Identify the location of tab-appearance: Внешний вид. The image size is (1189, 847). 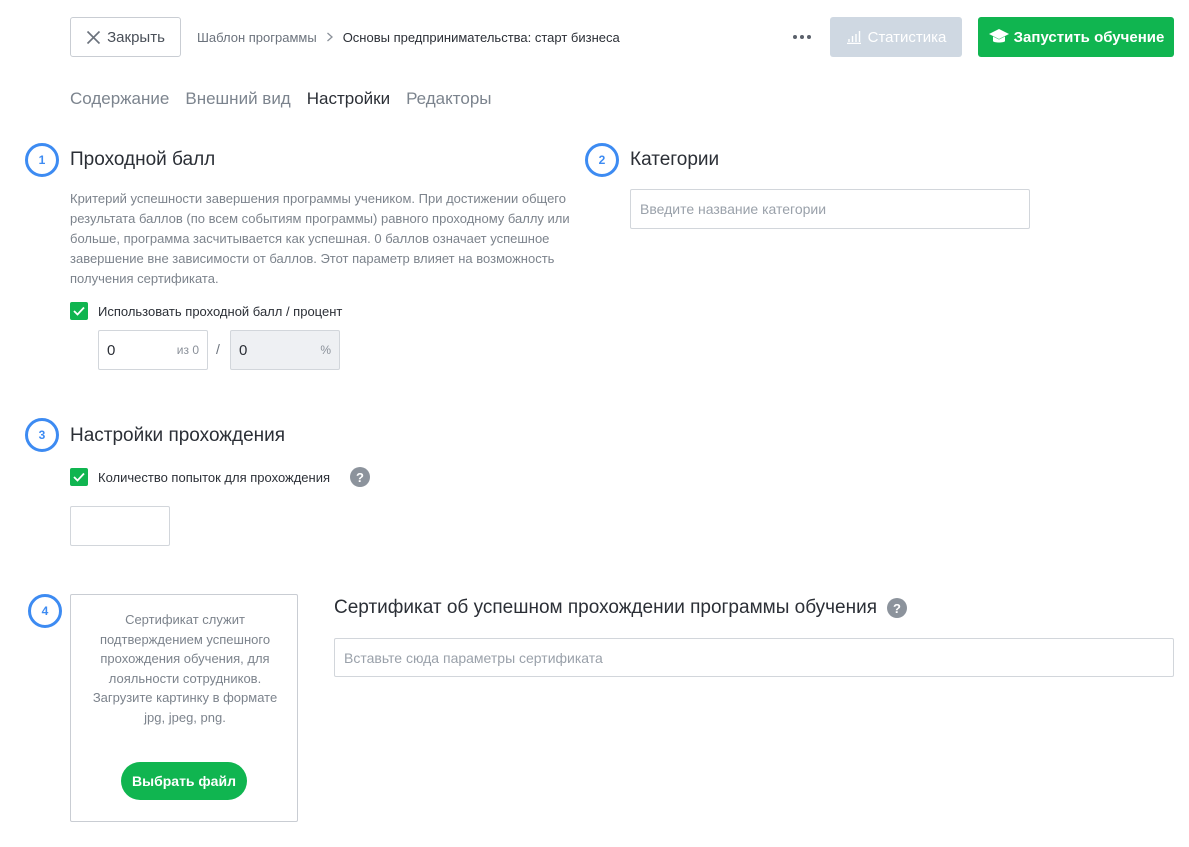
(237, 99).